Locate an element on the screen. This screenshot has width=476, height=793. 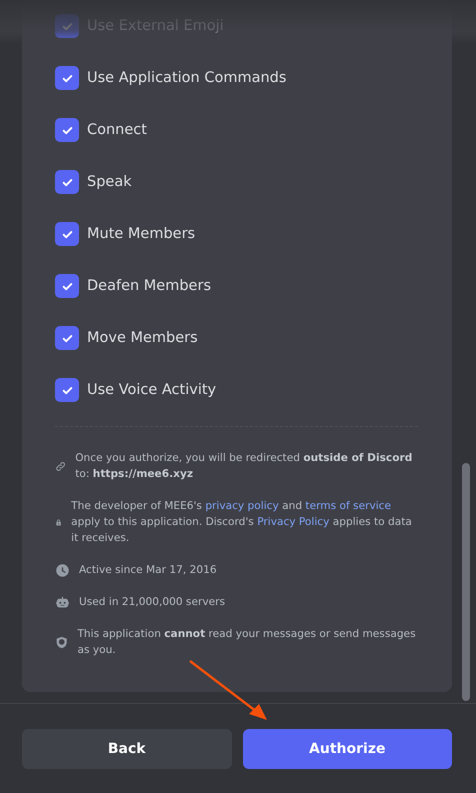
back-button: Back is located at coordinates (127, 749).